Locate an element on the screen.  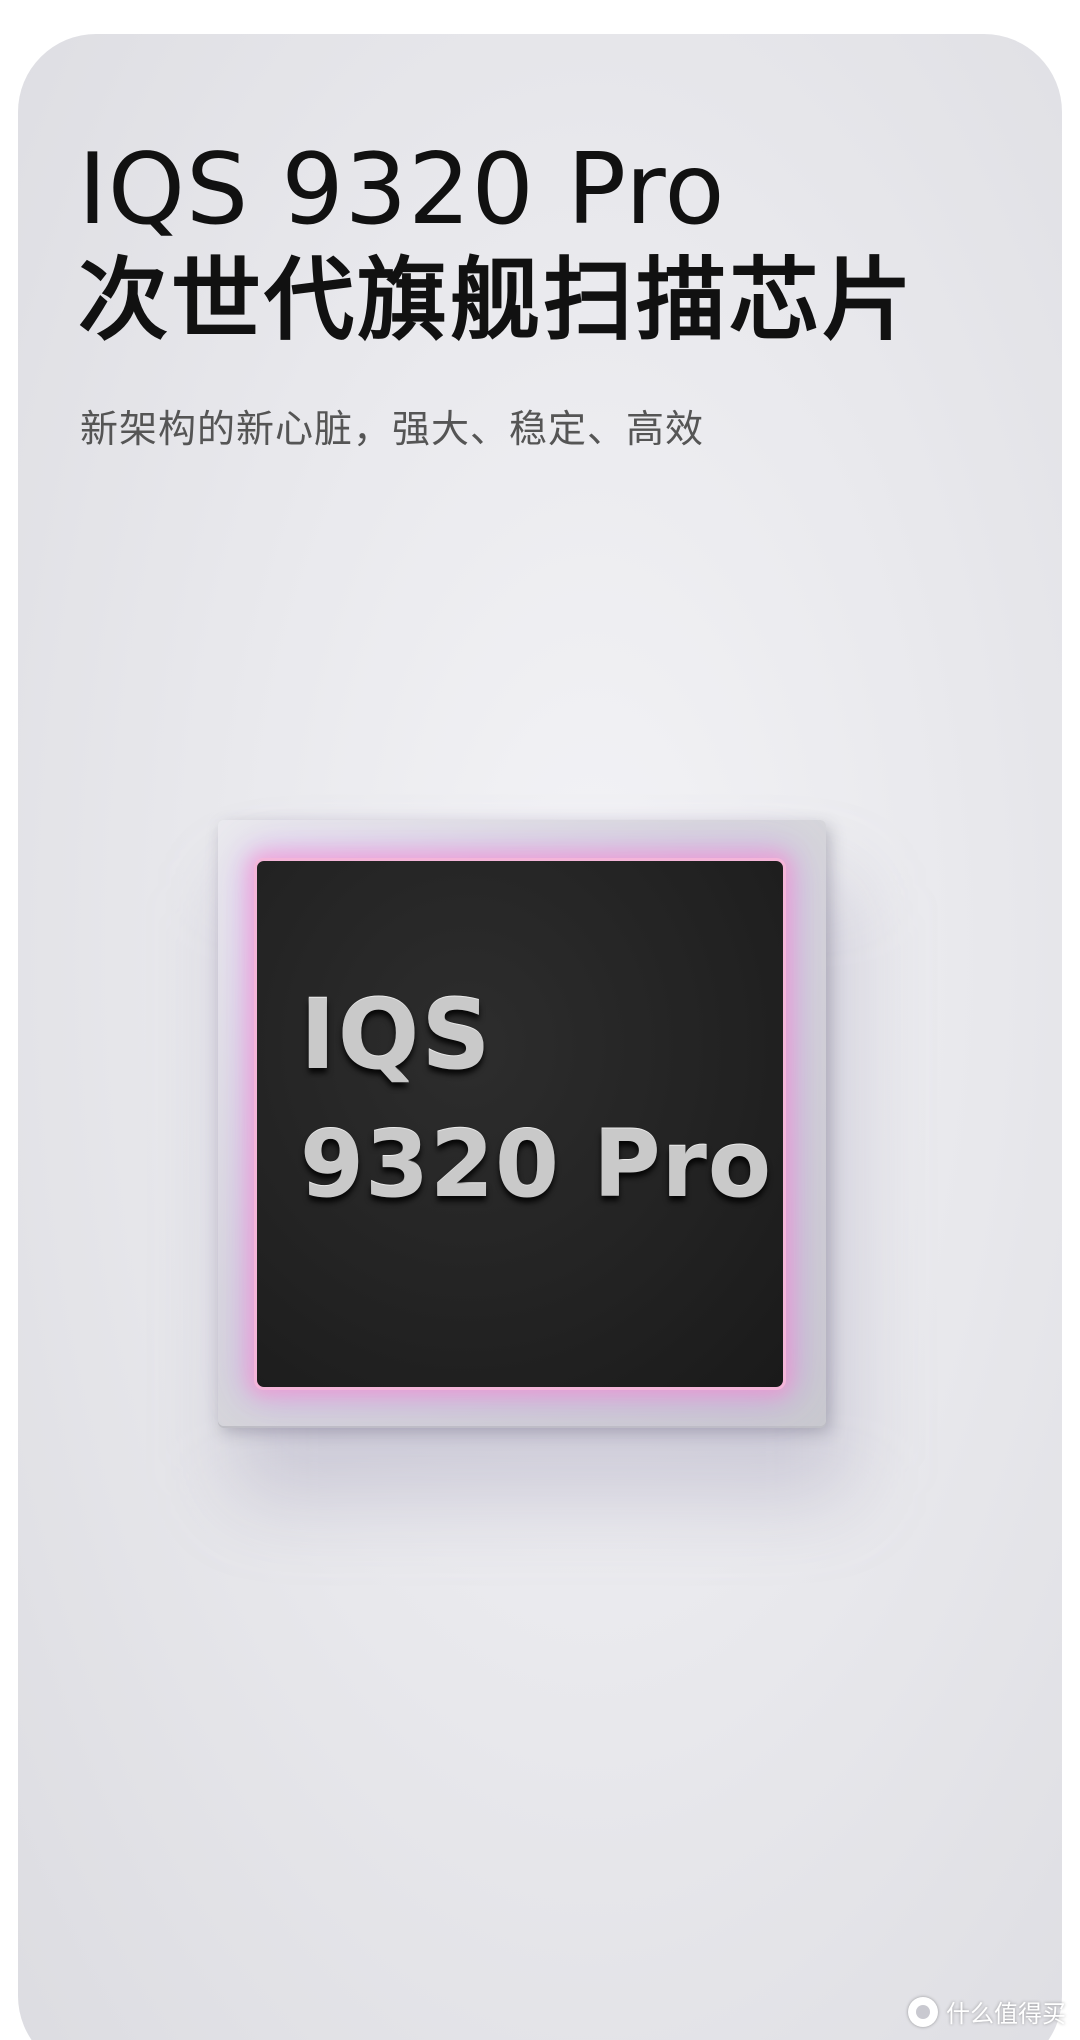
product-subtitle: 新架构的新心脏，强大、稳定、高效 is located at coordinates (392, 429).